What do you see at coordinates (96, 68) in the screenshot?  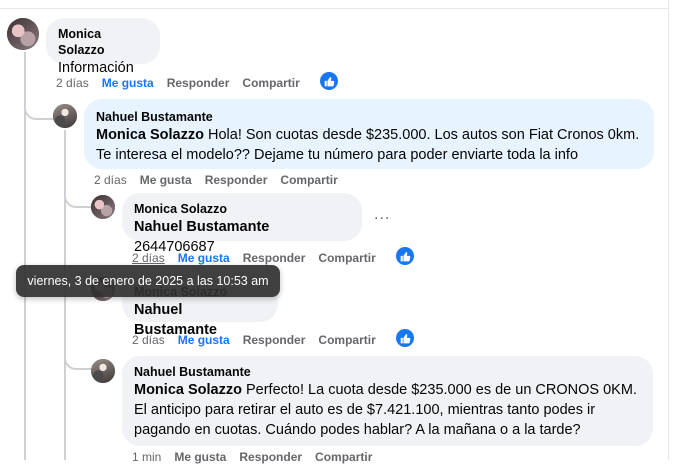 I see `comment-text: Información` at bounding box center [96, 68].